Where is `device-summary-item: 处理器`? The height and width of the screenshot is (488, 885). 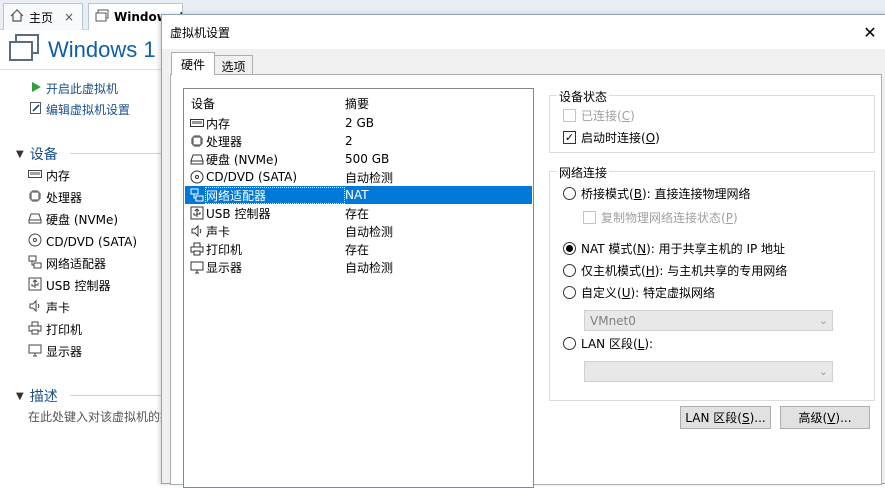
device-summary-item: 处理器 is located at coordinates (55, 197).